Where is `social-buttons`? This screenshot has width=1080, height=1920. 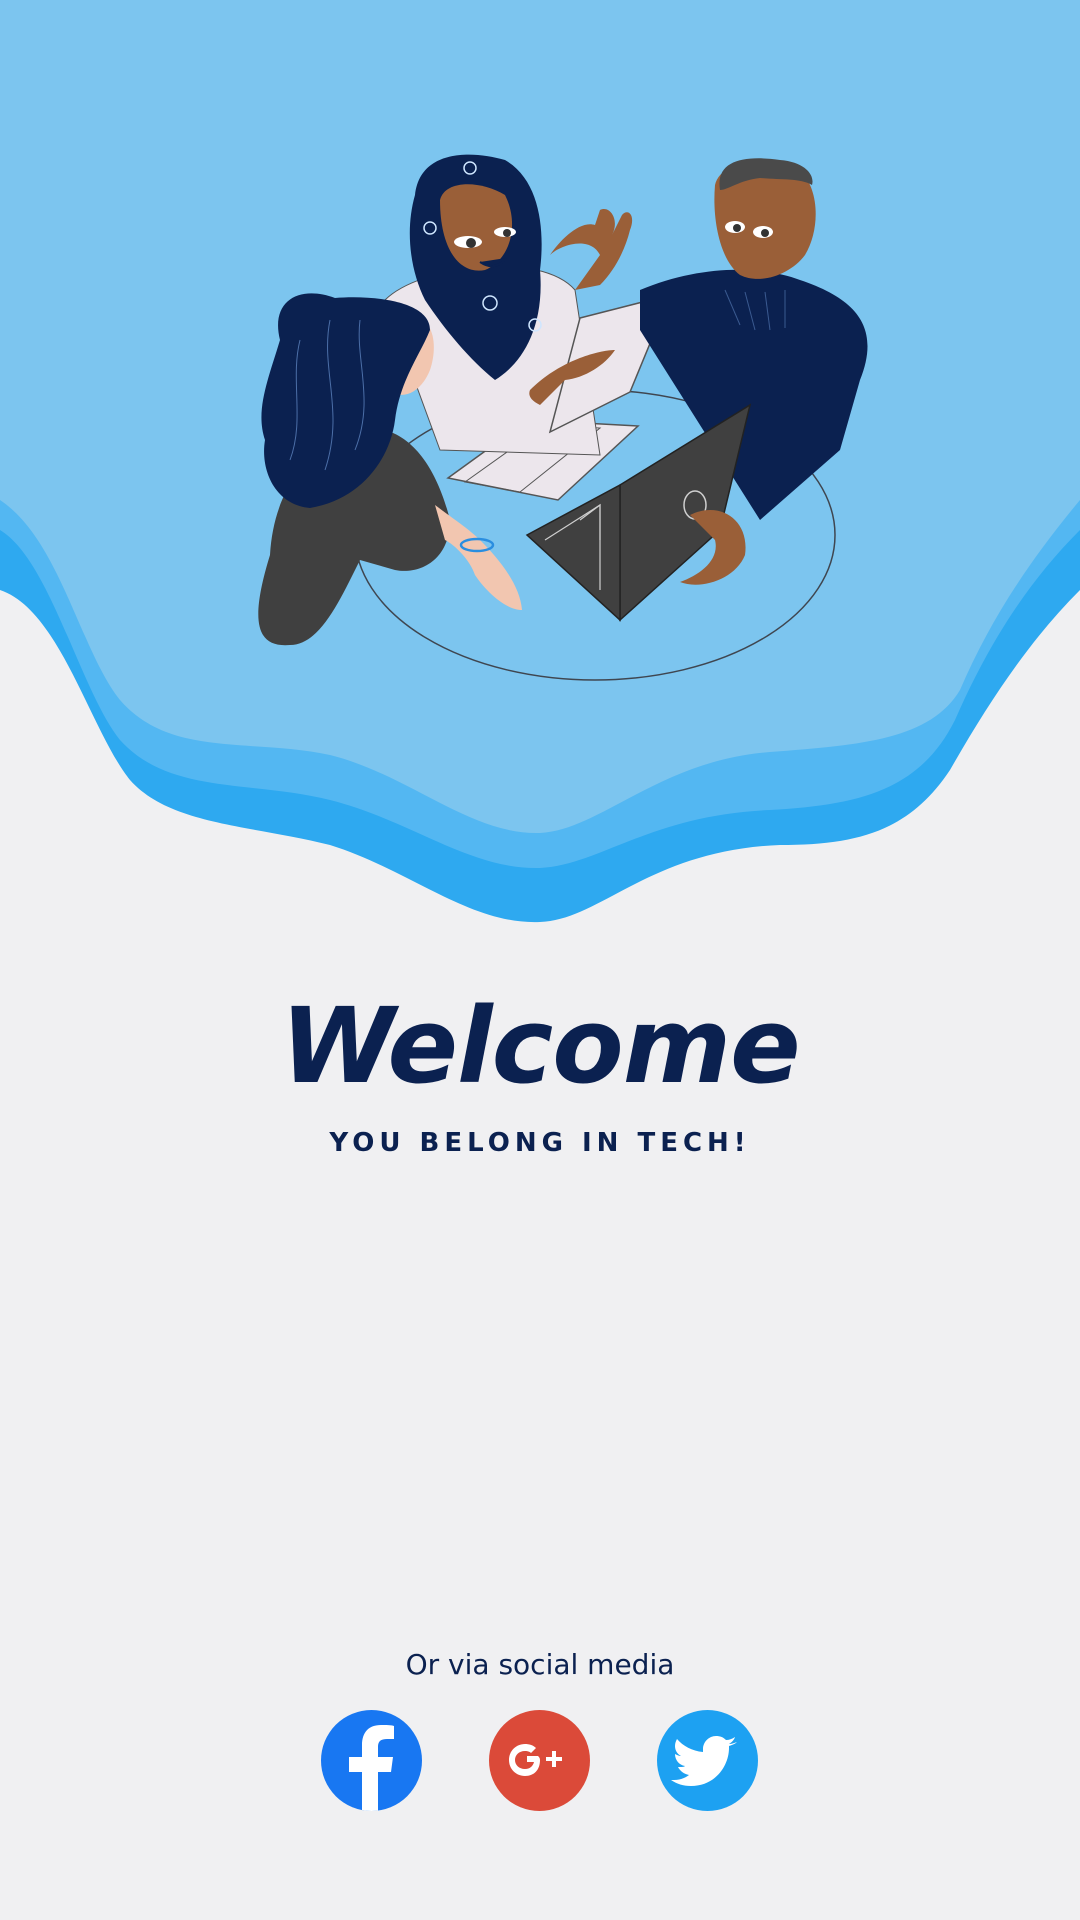
social-buttons is located at coordinates (540, 1760).